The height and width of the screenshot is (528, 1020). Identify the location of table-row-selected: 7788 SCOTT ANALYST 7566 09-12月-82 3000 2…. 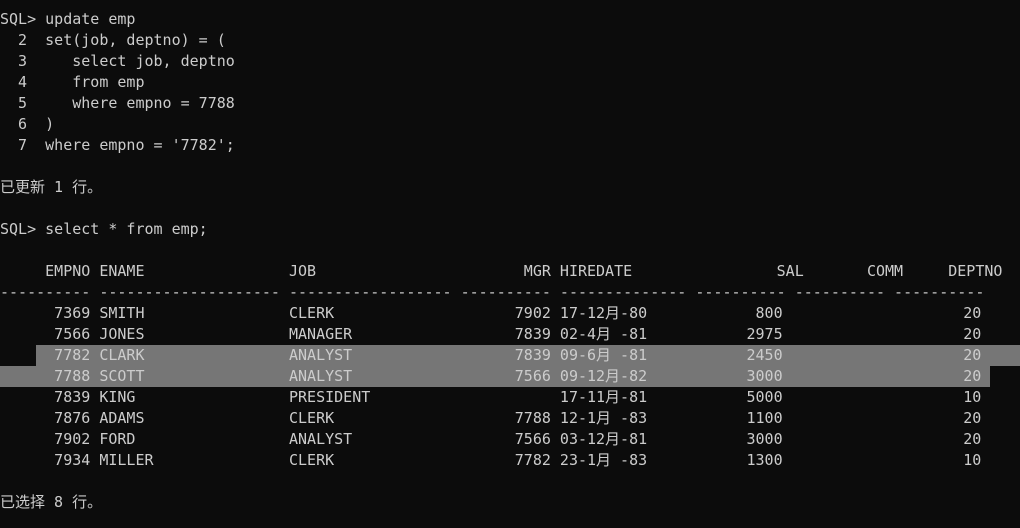
(491, 376).